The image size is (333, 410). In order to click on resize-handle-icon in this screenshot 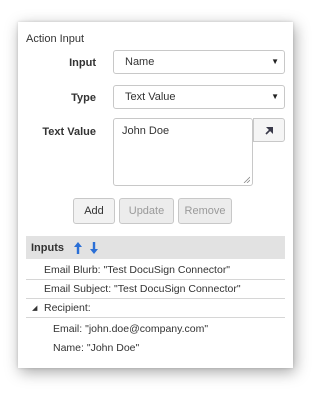, I will do `click(246, 179)`.